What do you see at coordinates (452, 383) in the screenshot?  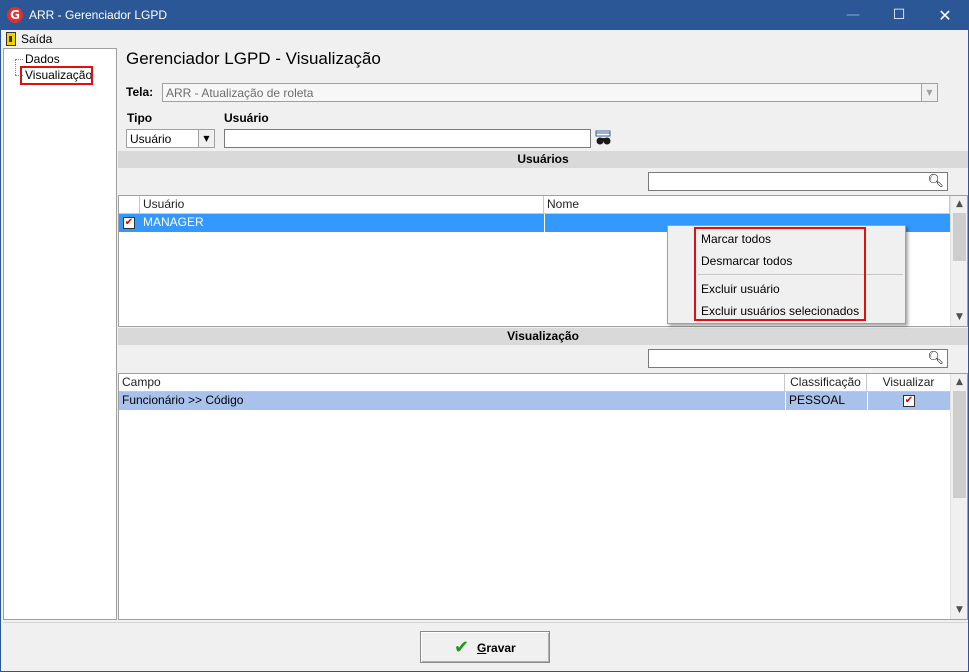 I see `header-campo: Campo` at bounding box center [452, 383].